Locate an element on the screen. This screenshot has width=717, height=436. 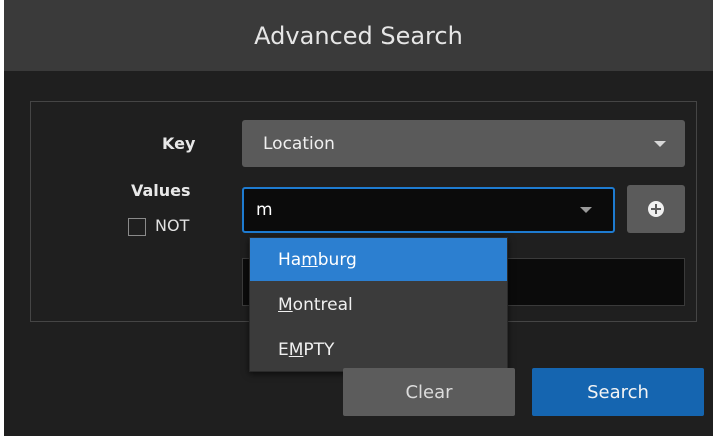
search-button: Search is located at coordinates (618, 392).